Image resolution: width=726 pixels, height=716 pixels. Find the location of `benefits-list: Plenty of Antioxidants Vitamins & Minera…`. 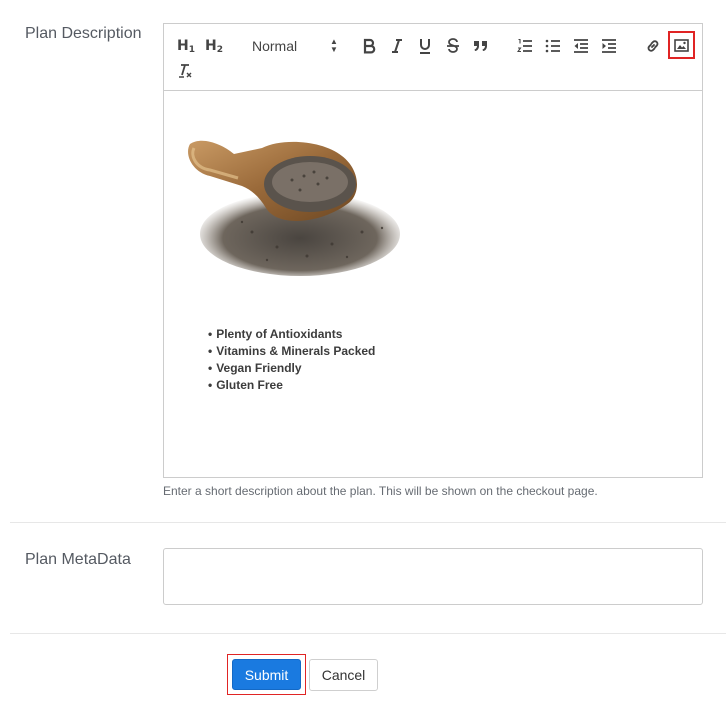

benefits-list: Plenty of Antioxidants Vitamins & Minera… is located at coordinates (291, 360).